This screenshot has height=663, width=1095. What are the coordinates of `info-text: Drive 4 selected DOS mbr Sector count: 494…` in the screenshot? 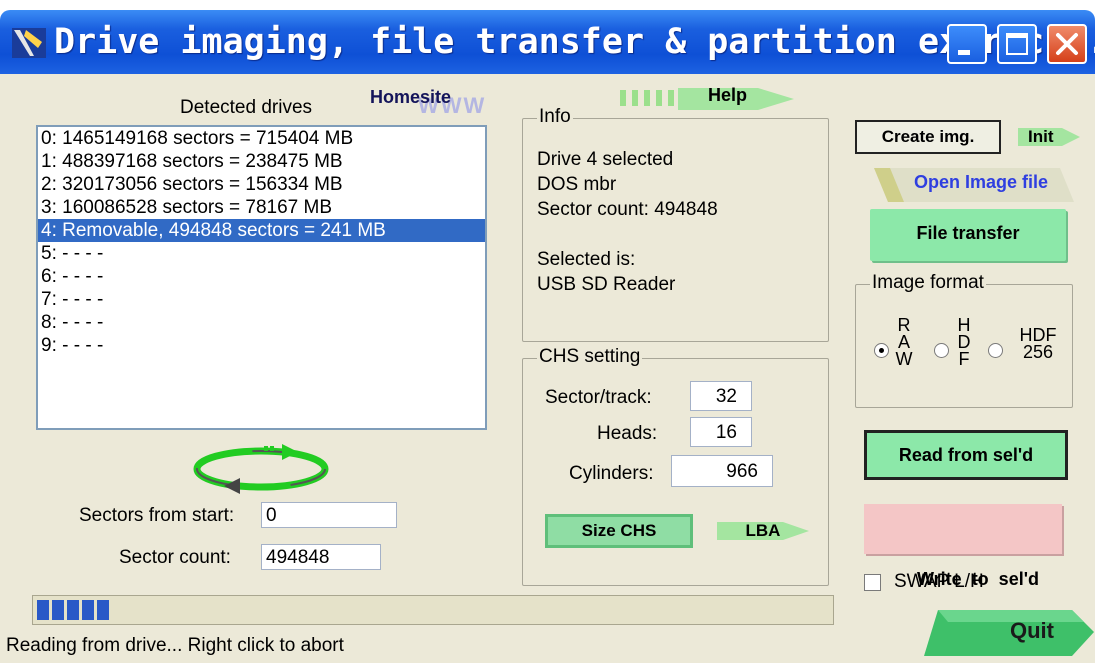 It's located at (627, 222).